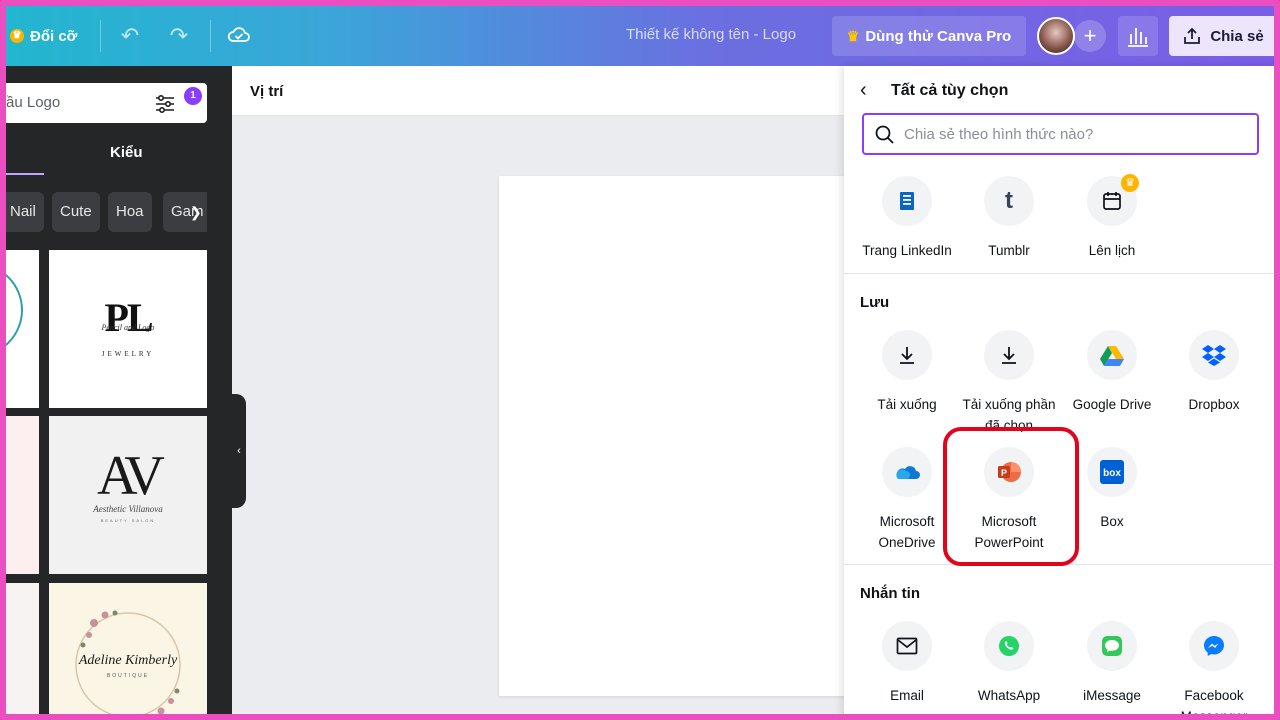  I want to click on svg-text: P, so click(1004, 473).